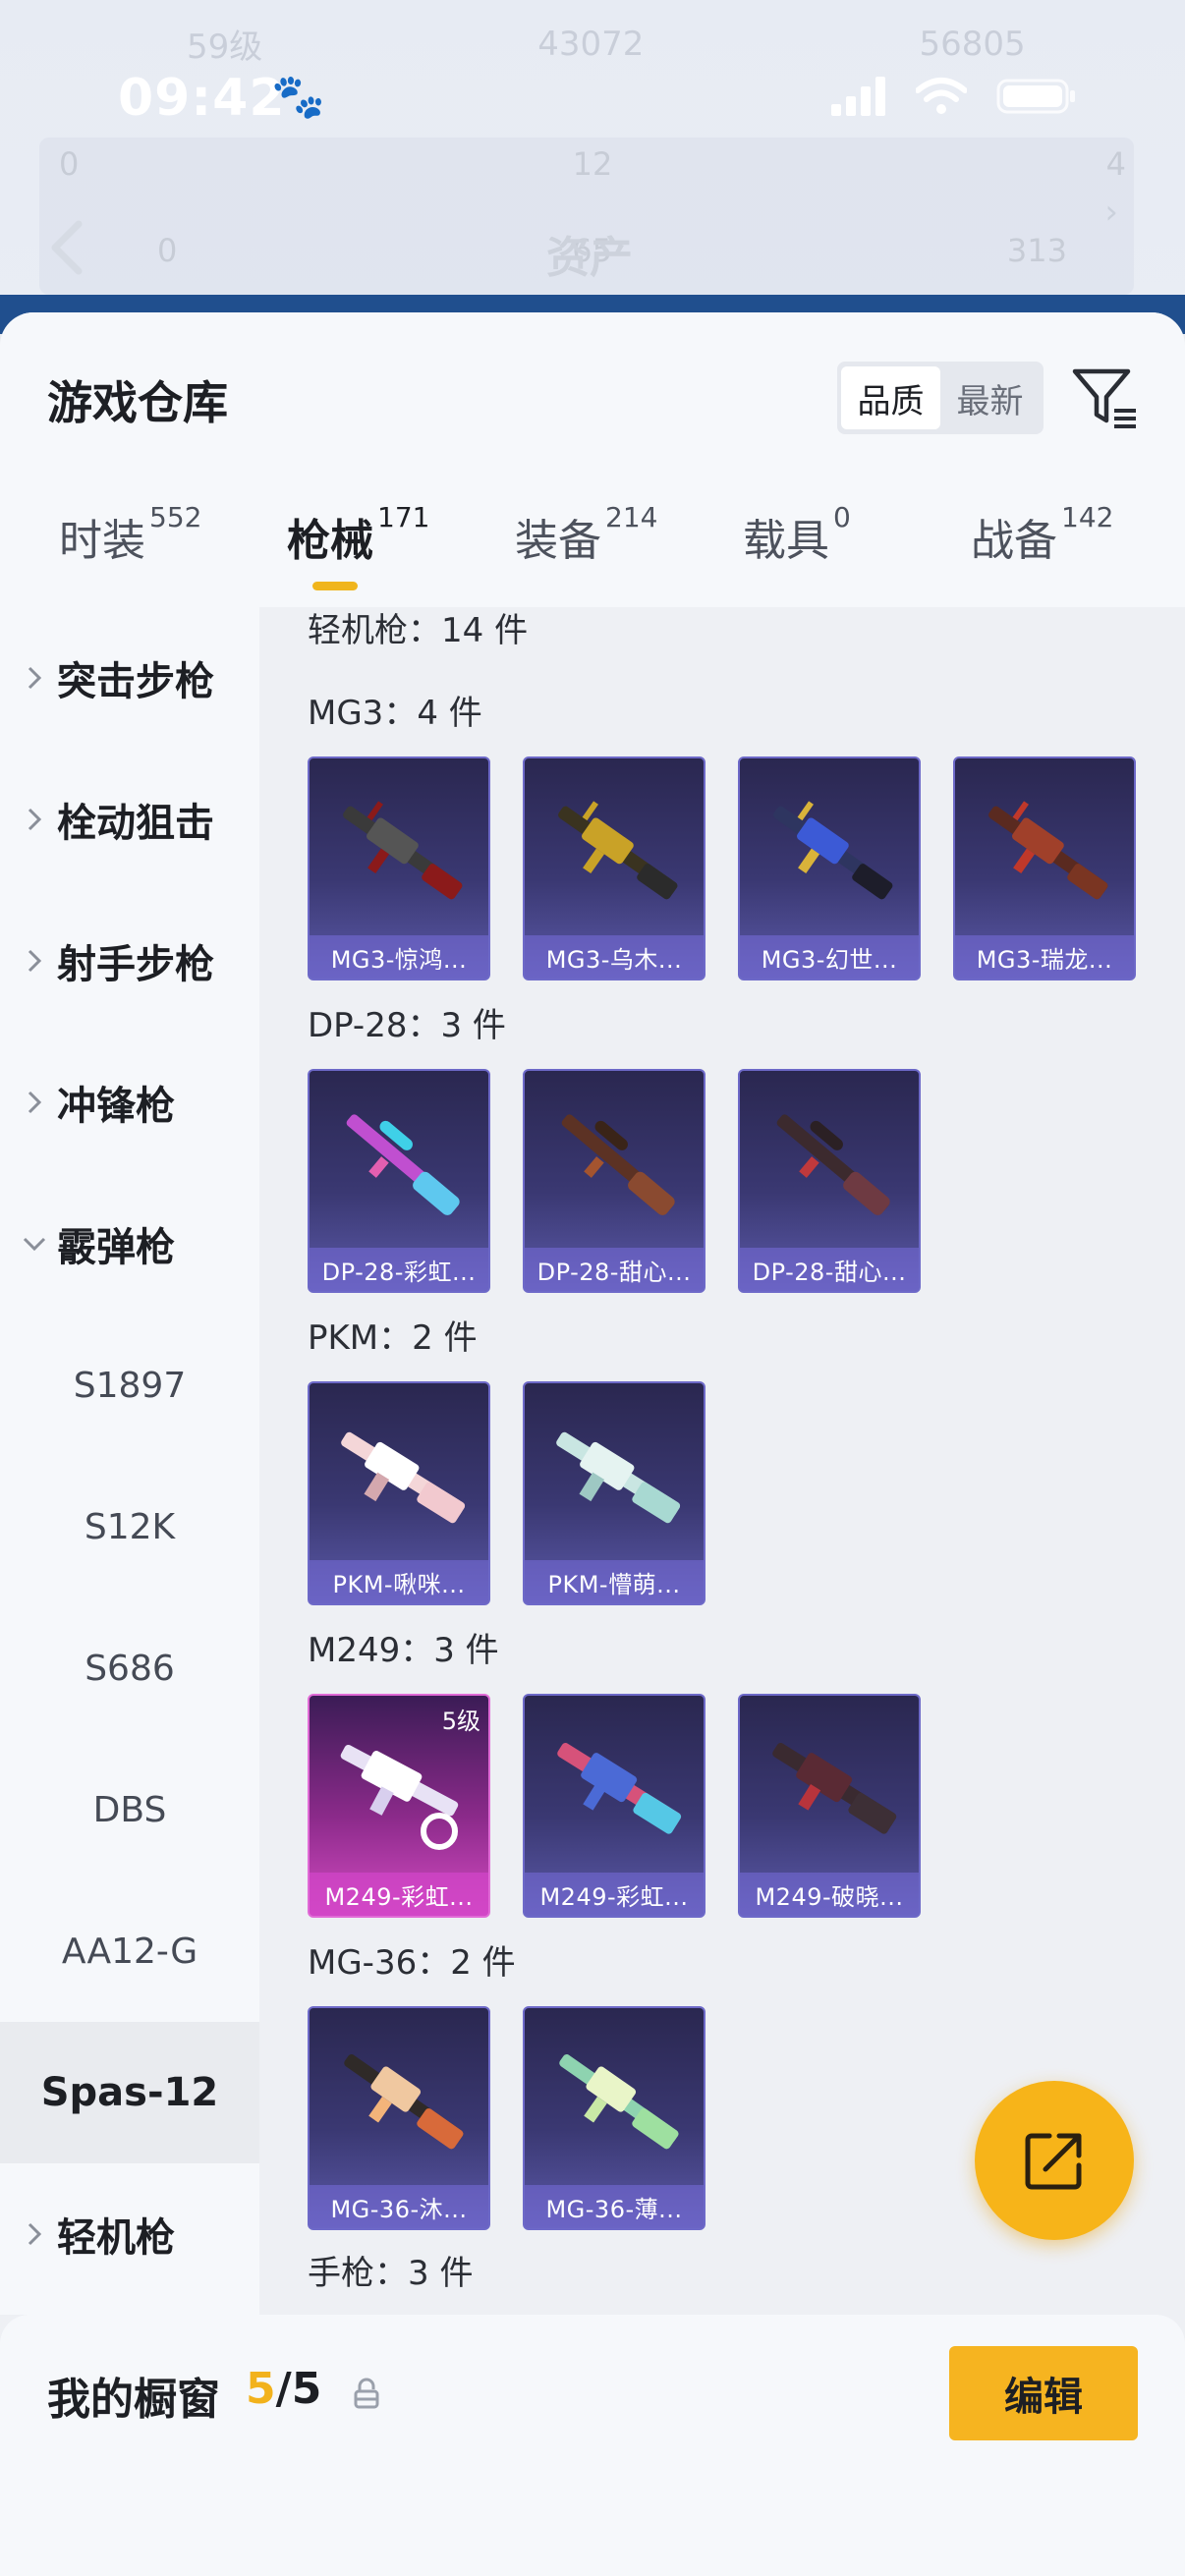 The image size is (1185, 2576). Describe the element at coordinates (225, 47) in the screenshot. I see `background-level: 59级` at that location.